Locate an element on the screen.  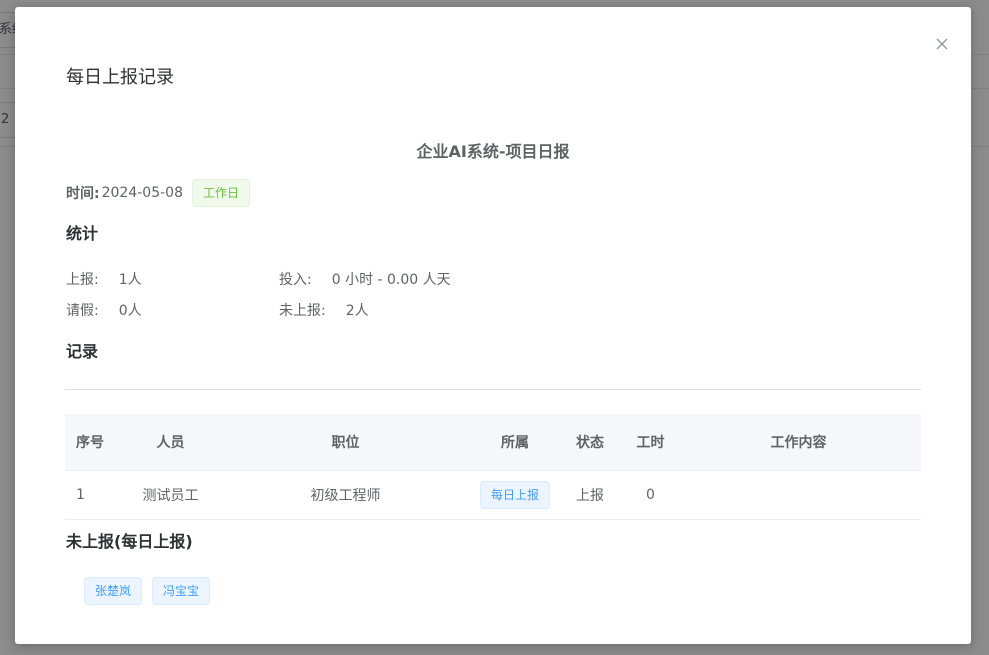
person-tag: 张楚岚 is located at coordinates (113, 591).